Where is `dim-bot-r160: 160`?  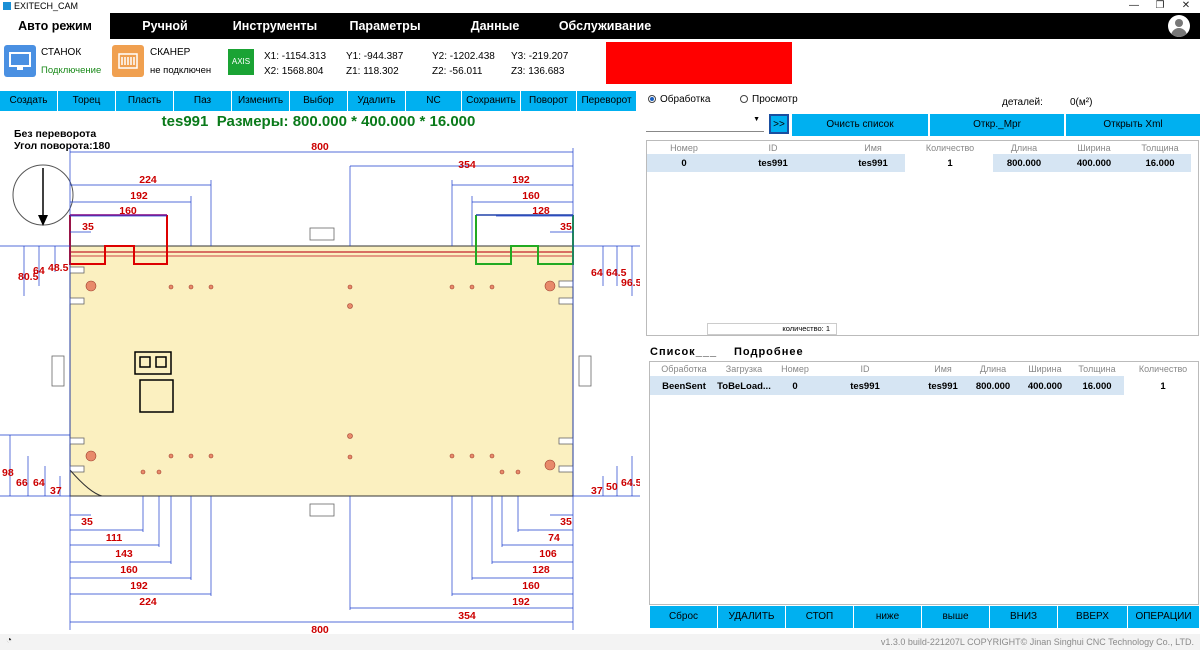 dim-bot-r160: 160 is located at coordinates (531, 586).